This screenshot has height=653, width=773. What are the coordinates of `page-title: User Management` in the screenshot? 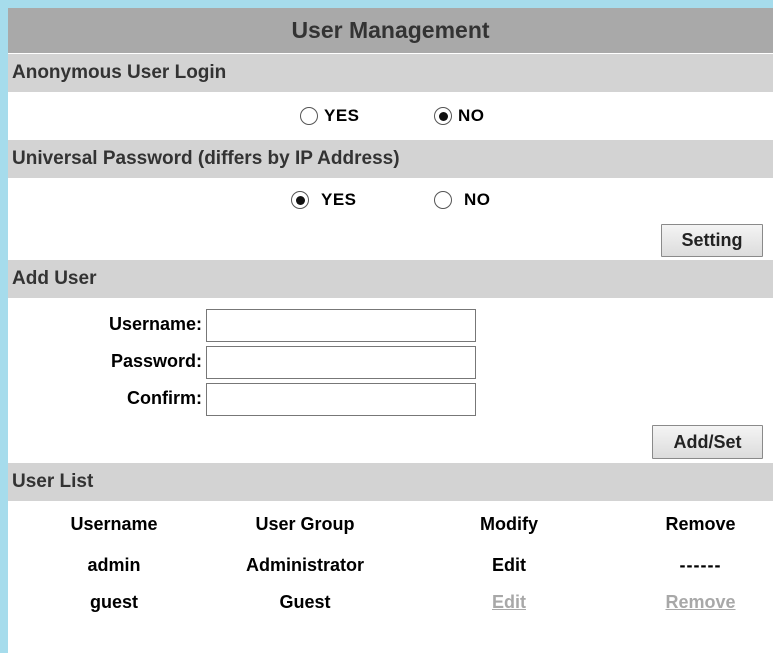 It's located at (390, 31).